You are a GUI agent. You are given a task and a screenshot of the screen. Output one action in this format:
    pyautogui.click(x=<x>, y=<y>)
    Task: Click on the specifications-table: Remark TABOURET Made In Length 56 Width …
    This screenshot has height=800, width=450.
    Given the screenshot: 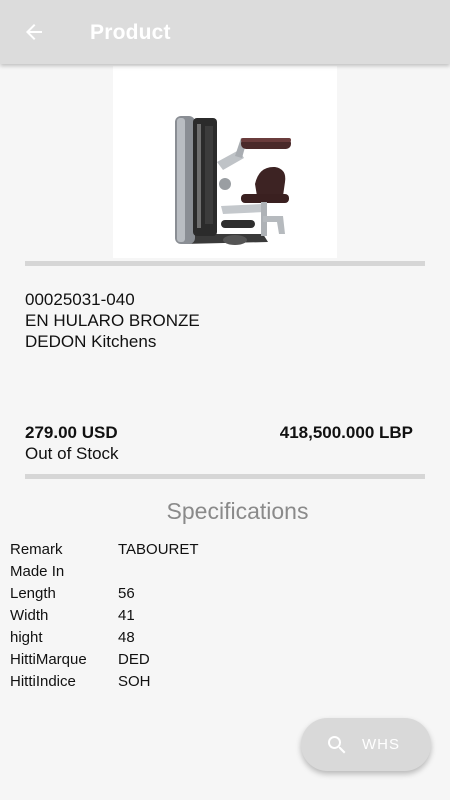 What is the action you would take?
    pyautogui.click(x=104, y=616)
    